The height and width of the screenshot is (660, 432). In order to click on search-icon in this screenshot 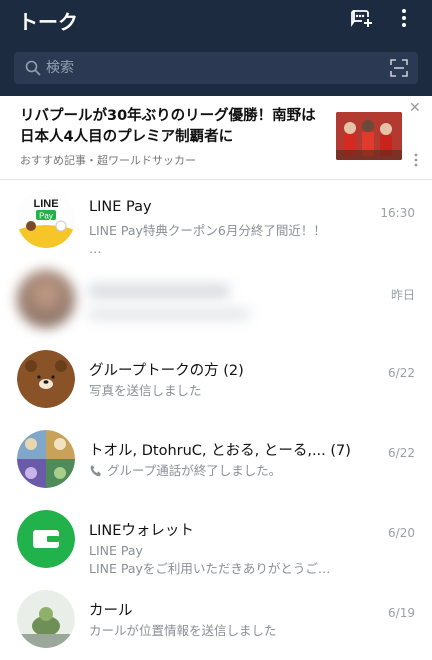, I will do `click(33, 68)`.